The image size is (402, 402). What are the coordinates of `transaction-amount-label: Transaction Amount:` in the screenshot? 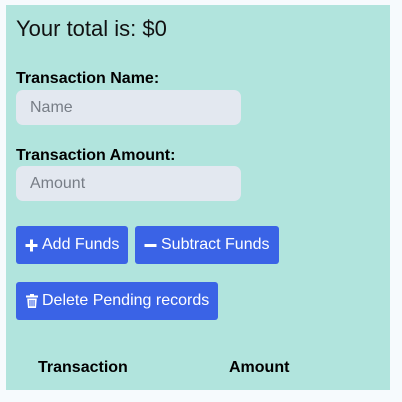 It's located at (96, 155).